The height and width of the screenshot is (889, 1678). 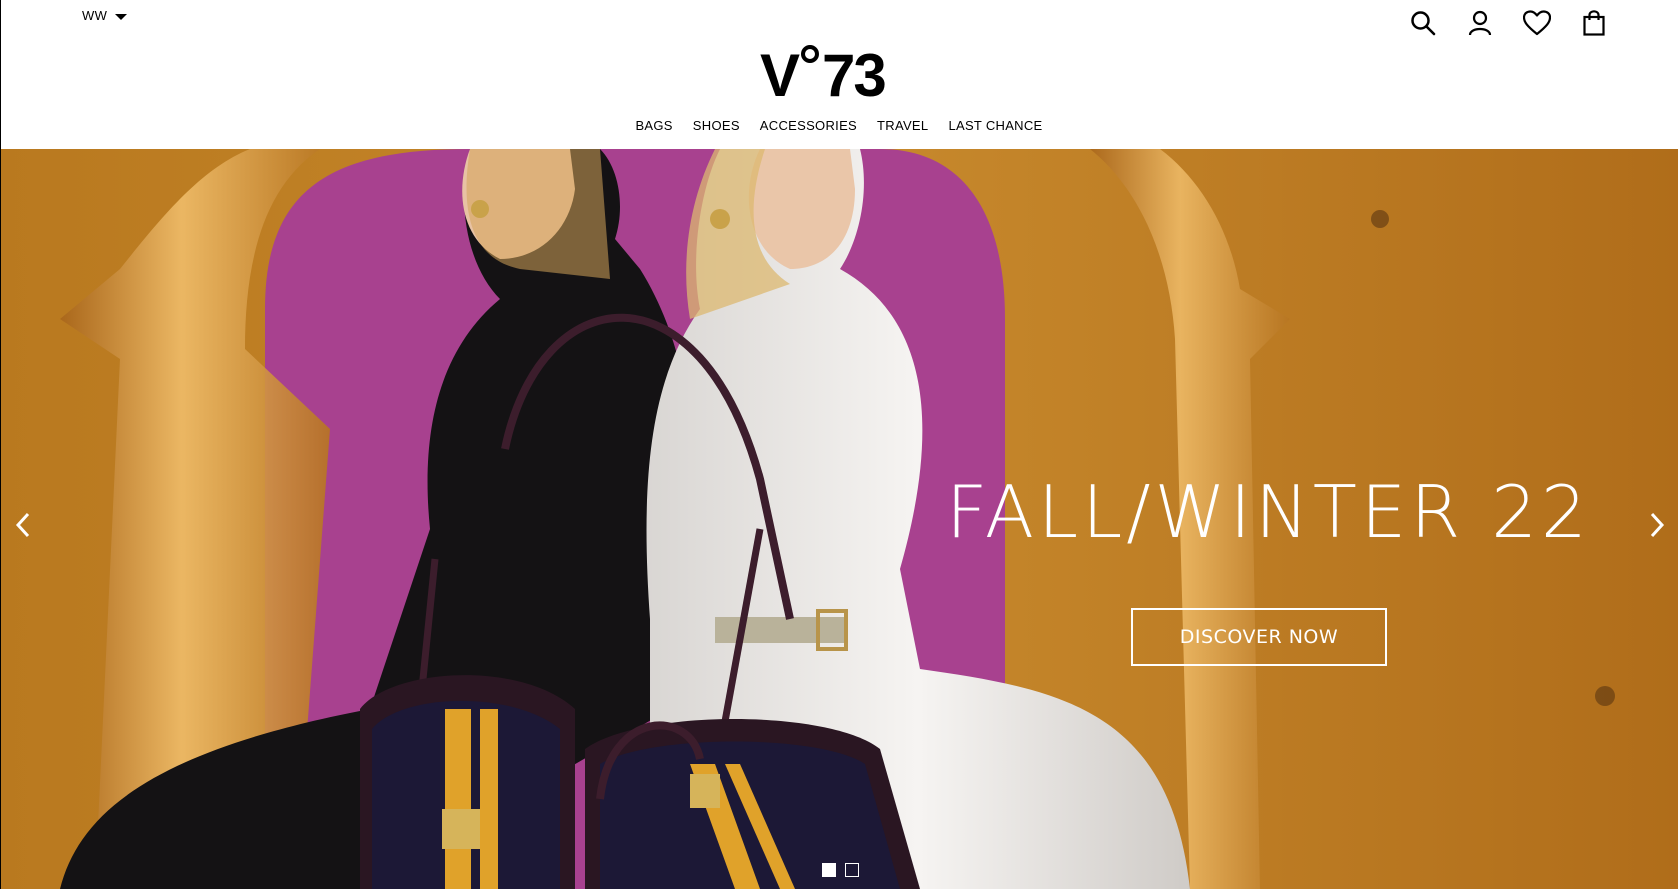 What do you see at coordinates (1423, 23) in the screenshot?
I see `search-icon` at bounding box center [1423, 23].